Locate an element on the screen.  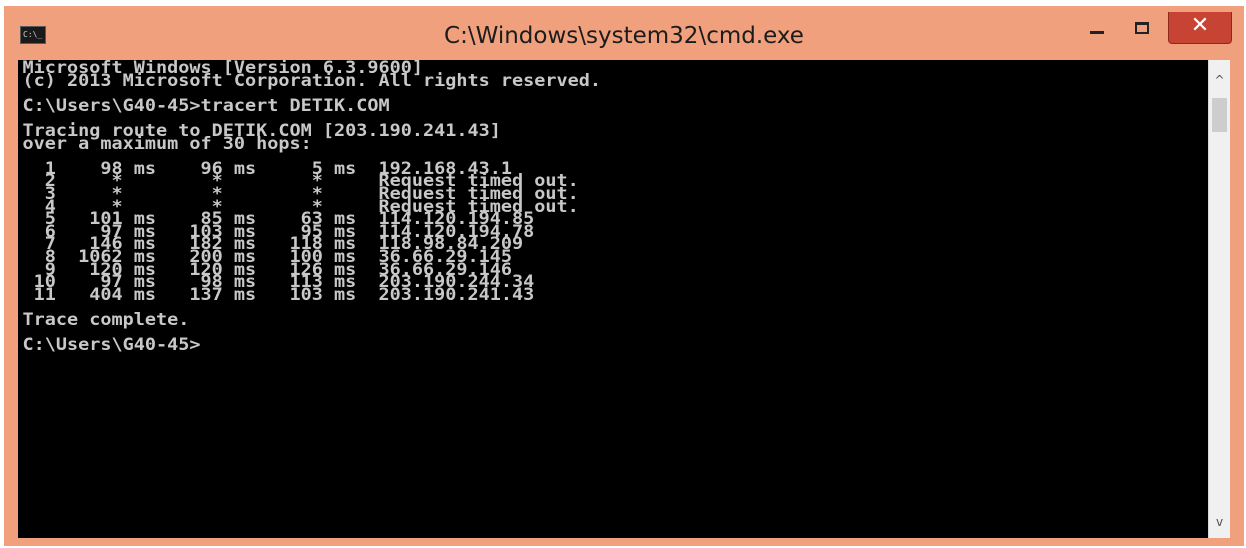
title-bar: C:\_ C:\Windows\system32\cmd.exe ✕ is located at coordinates (624, 33).